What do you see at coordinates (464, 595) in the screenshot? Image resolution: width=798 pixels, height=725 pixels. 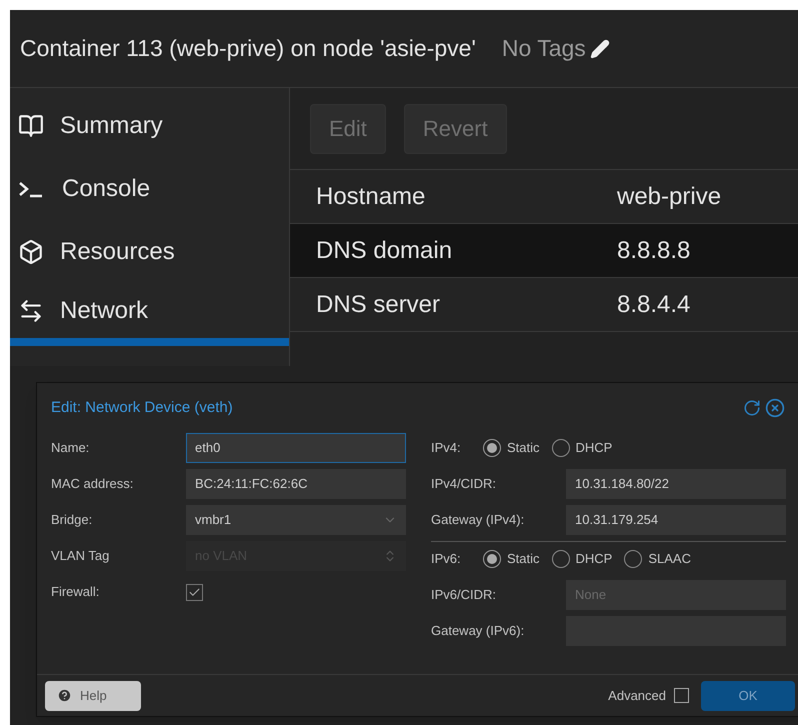 I see `field-label: IPv6/CIDR:` at bounding box center [464, 595].